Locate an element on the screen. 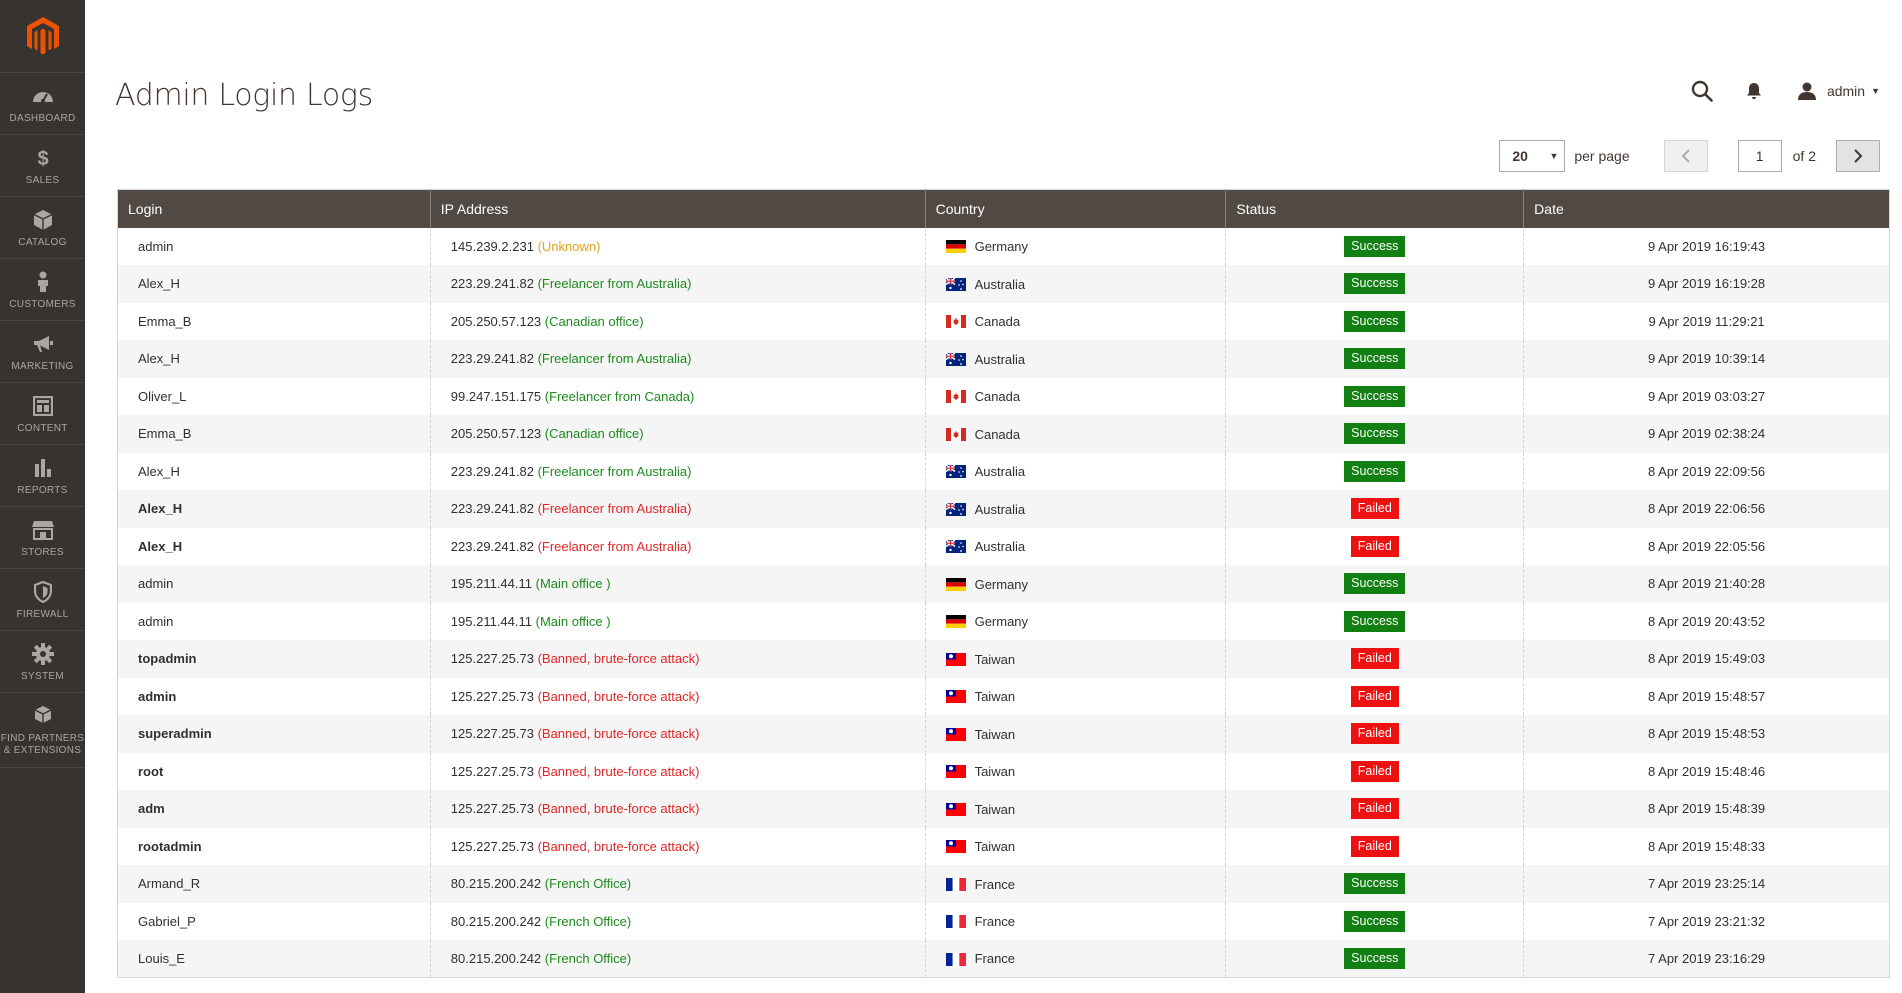 This screenshot has width=1902, height=993. germany-flag-icon is located at coordinates (955, 247).